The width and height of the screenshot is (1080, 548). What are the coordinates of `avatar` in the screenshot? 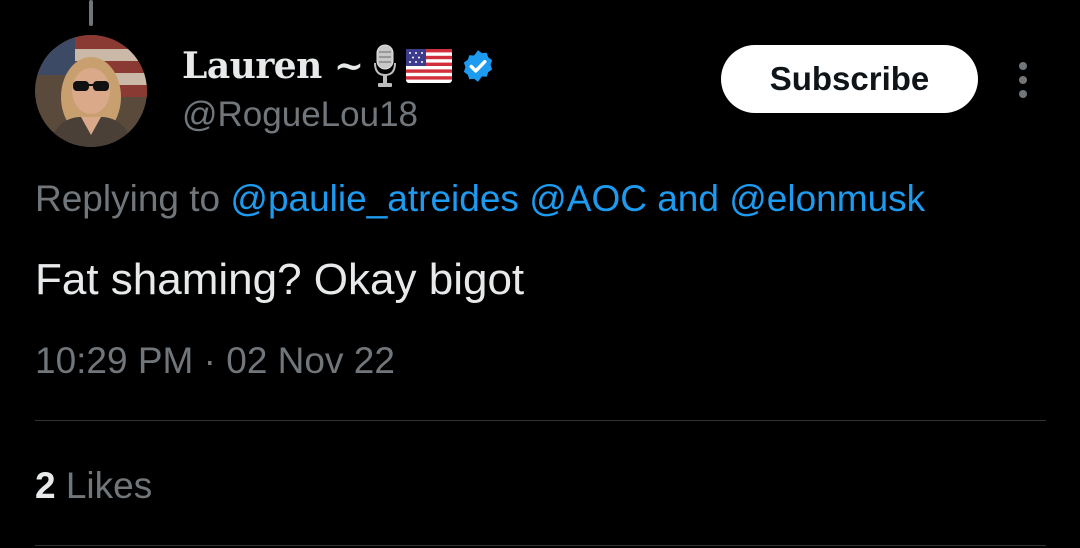 It's located at (91, 91).